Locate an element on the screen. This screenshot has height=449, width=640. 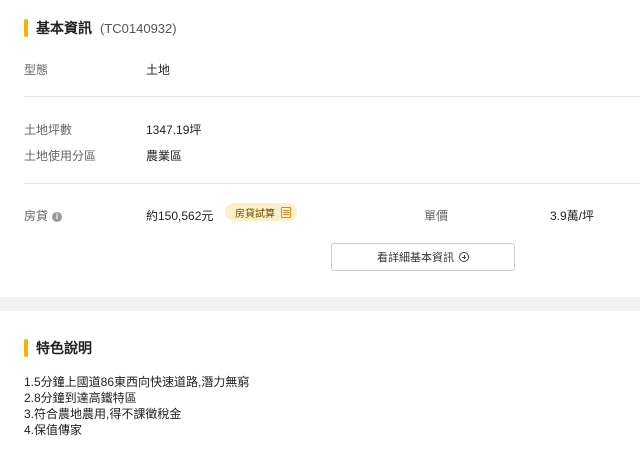
info-icon: i is located at coordinates (57, 217).